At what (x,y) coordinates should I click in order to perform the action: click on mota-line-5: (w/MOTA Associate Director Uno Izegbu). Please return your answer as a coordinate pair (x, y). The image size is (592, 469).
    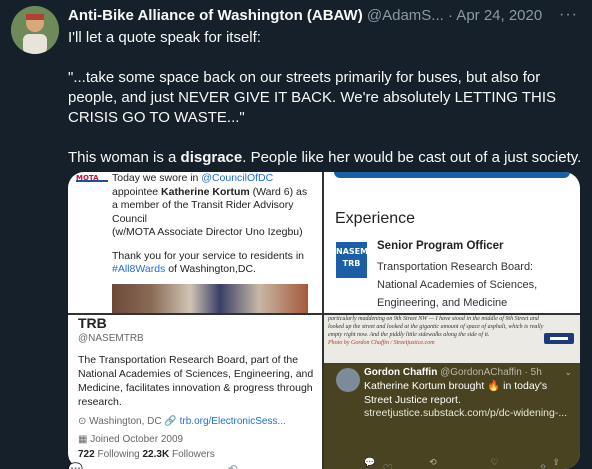
    Looking at the image, I should click on (207, 232).